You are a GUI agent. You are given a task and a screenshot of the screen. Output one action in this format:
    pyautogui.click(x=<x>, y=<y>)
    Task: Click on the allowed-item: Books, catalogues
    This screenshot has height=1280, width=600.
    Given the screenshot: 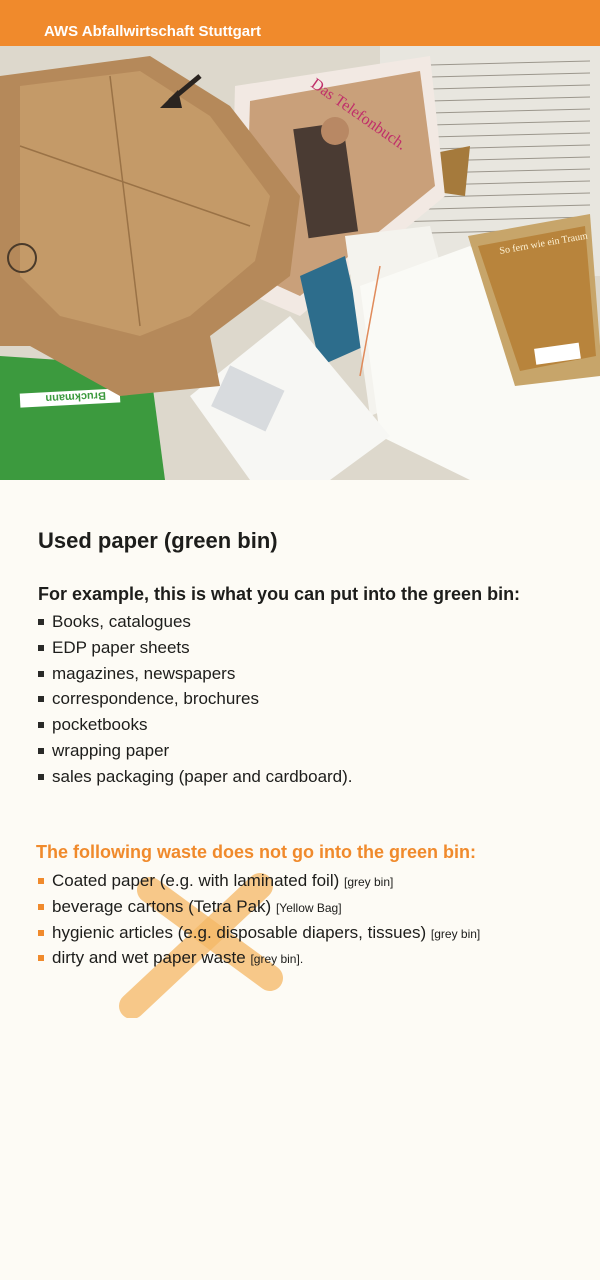 What is the action you would take?
    pyautogui.click(x=195, y=622)
    